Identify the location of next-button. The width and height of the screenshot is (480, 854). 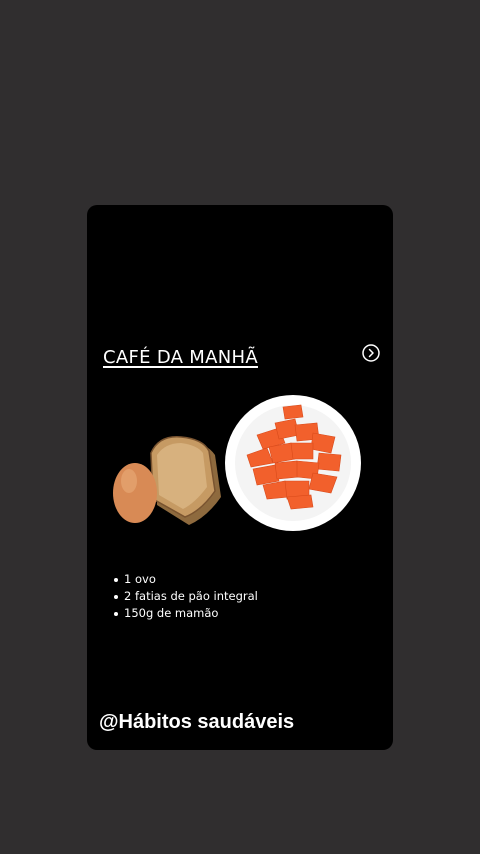
(371, 353).